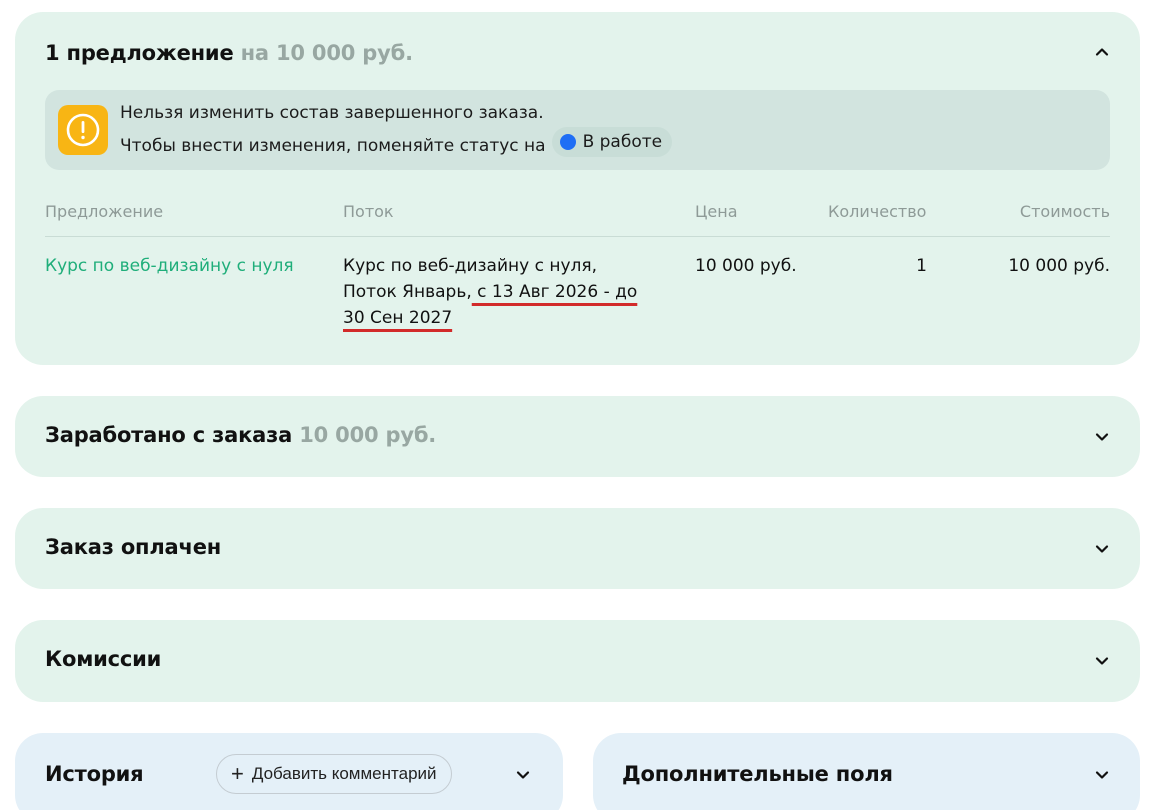  Describe the element at coordinates (326, 53) in the screenshot. I see `offers-total: на 10 000 руб.` at that location.